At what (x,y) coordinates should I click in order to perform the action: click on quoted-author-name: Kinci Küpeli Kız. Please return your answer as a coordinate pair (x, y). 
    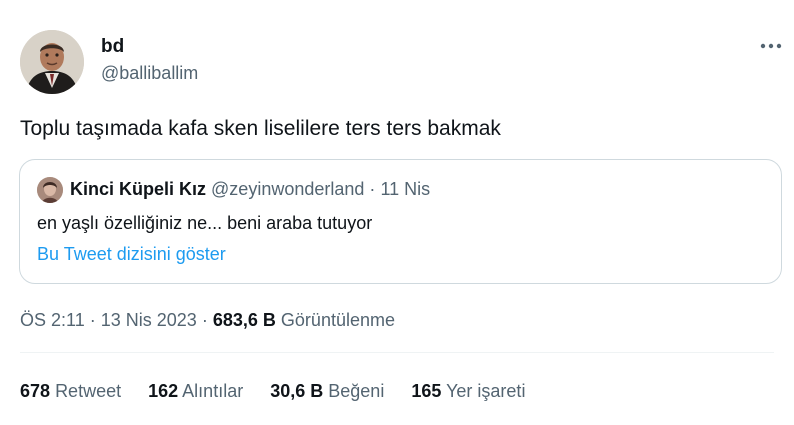
    Looking at the image, I should click on (138, 189).